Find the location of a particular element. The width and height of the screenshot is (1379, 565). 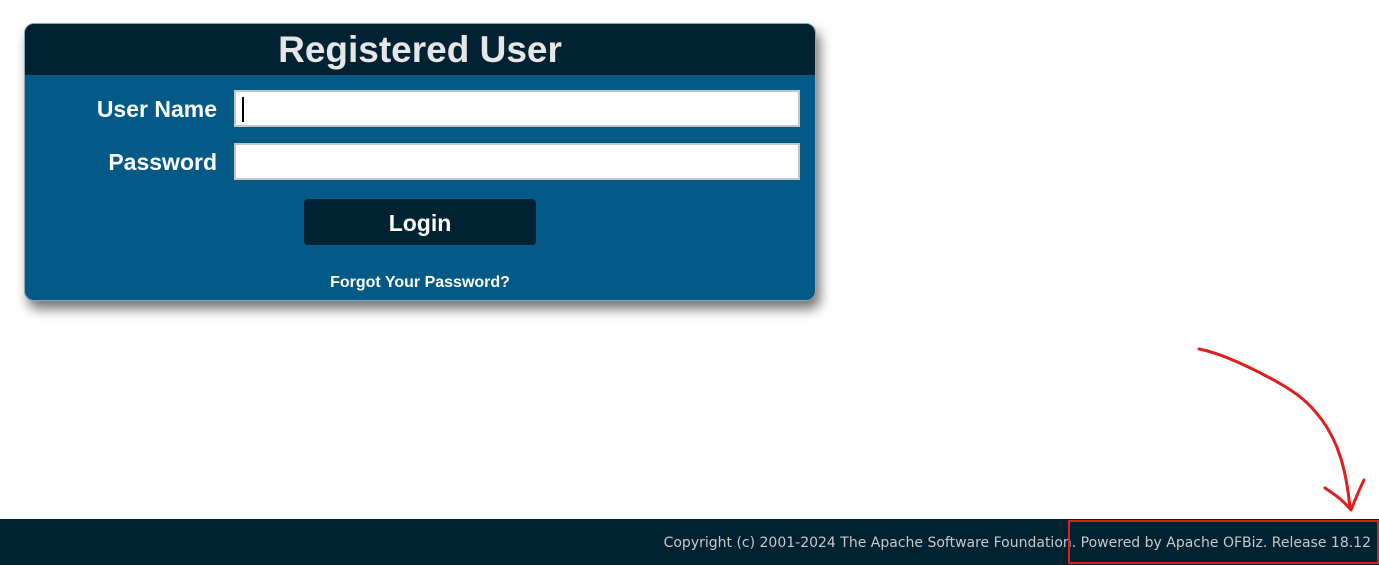

username-row: User Name is located at coordinates (420, 109).